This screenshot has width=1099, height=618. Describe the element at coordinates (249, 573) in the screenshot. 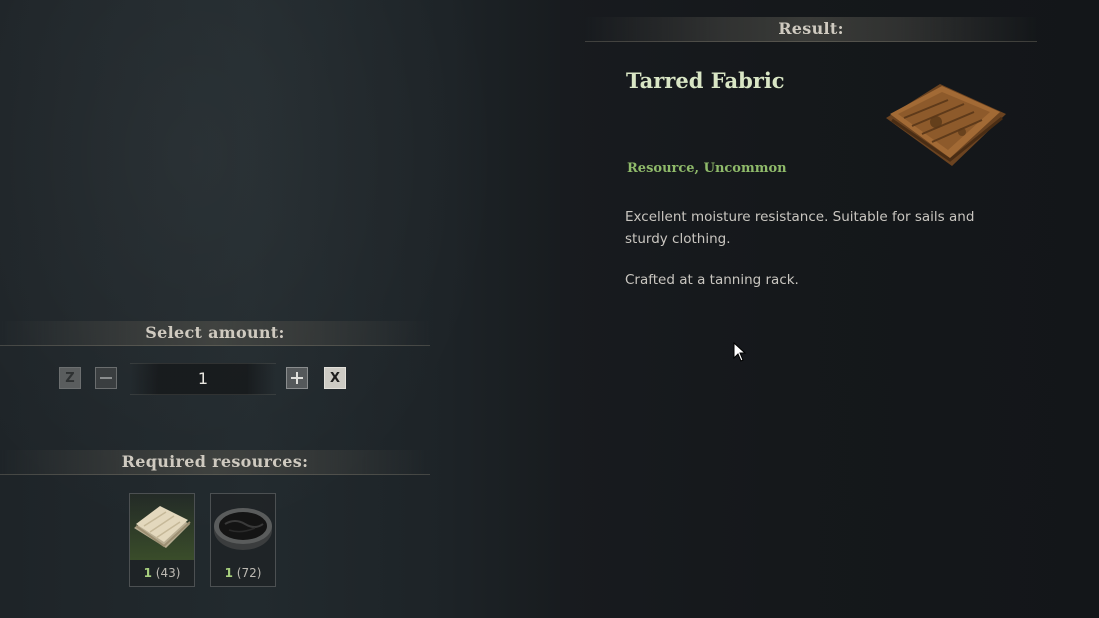

I see `tar-owned-count: (72)` at that location.